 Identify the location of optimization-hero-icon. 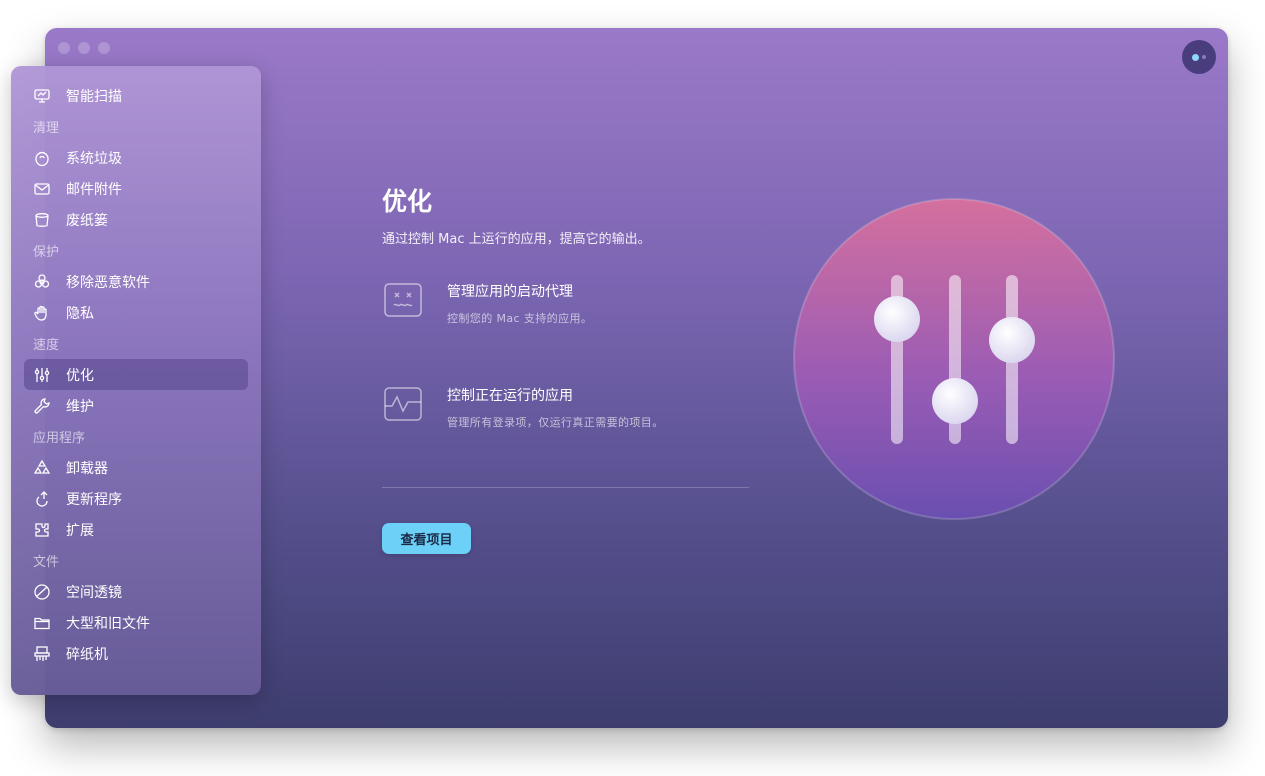
(954, 359).